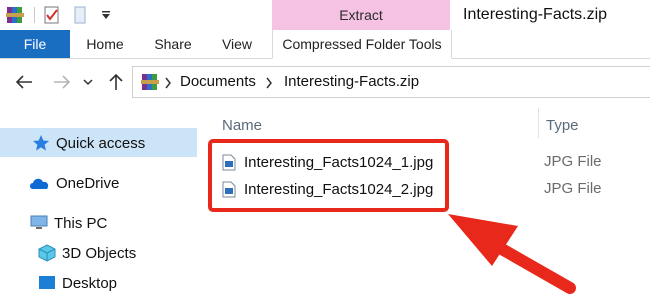 This screenshot has height=301, width=650. I want to click on cube-icon, so click(47, 253).